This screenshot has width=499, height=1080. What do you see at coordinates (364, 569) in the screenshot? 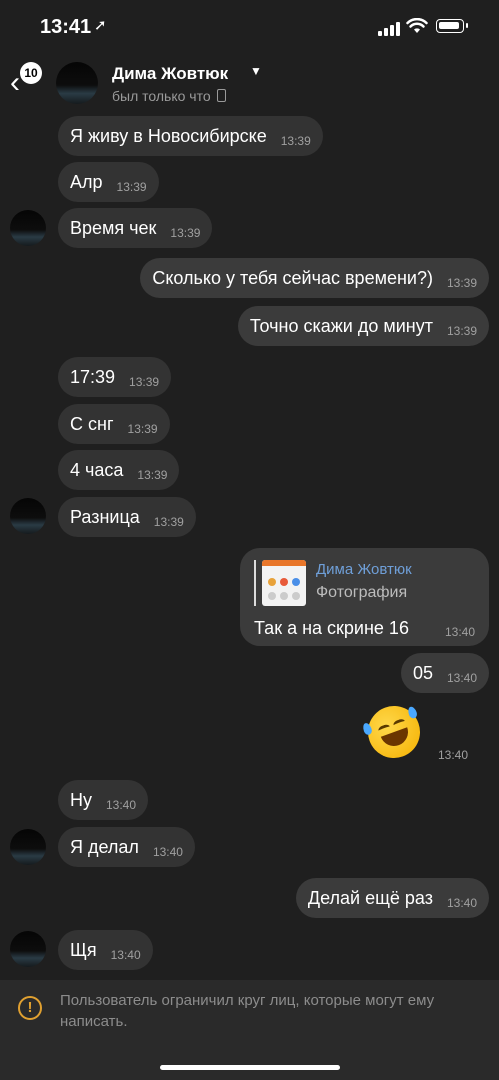
I see `reply-author: Дима Жовтюк` at bounding box center [364, 569].